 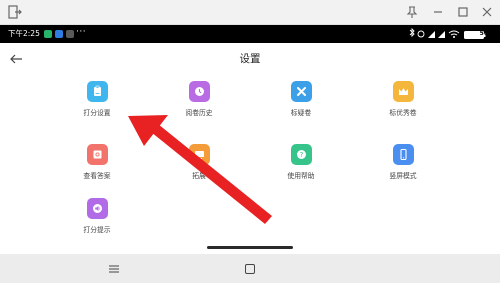 I want to click on emulator-title-bar, so click(x=250, y=12).